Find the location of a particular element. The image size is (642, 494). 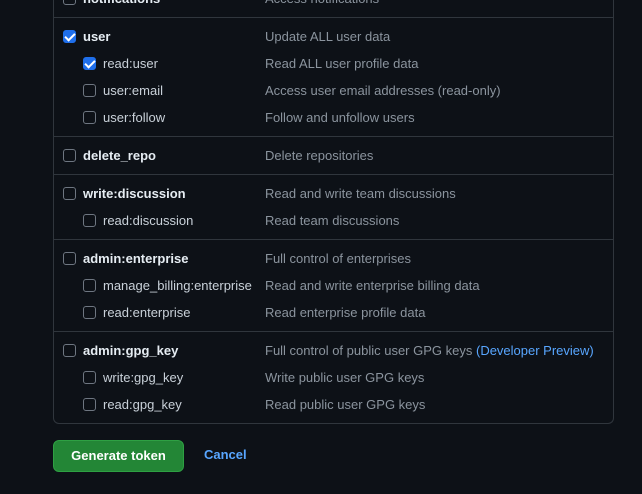

scope-name: write:discussion is located at coordinates (134, 193).